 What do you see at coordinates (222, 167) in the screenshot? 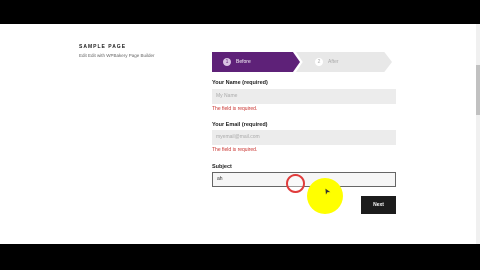
I see `subject-label: Subject` at bounding box center [222, 167].